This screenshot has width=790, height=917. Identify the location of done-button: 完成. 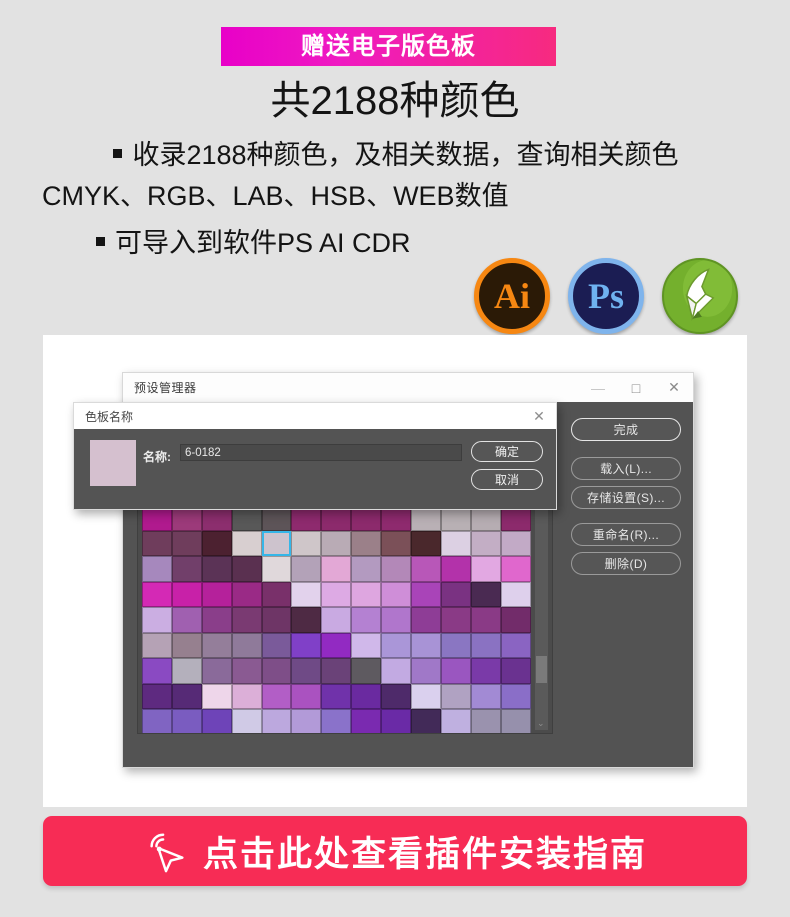
(626, 429).